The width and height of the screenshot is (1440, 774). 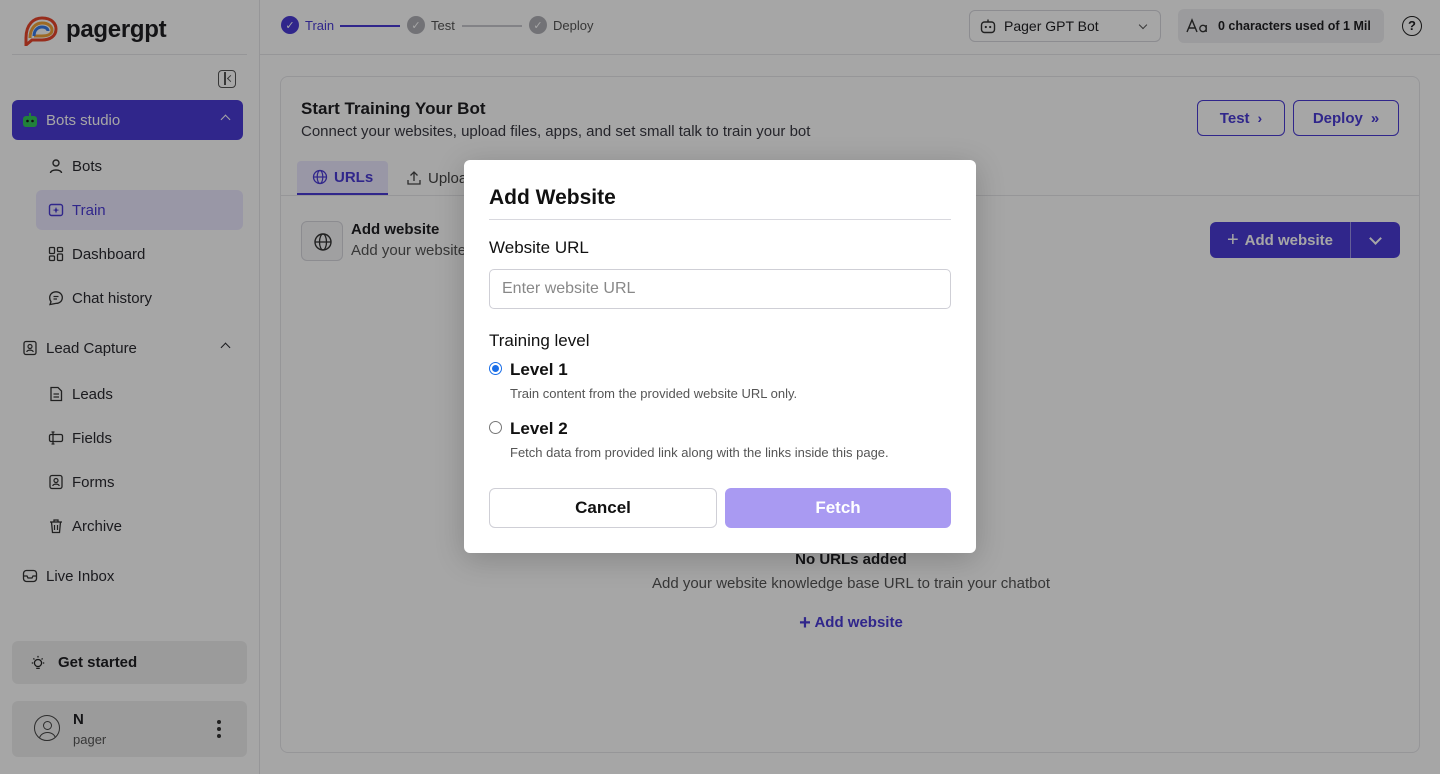 I want to click on level-1-label: Level 1, so click(x=539, y=370).